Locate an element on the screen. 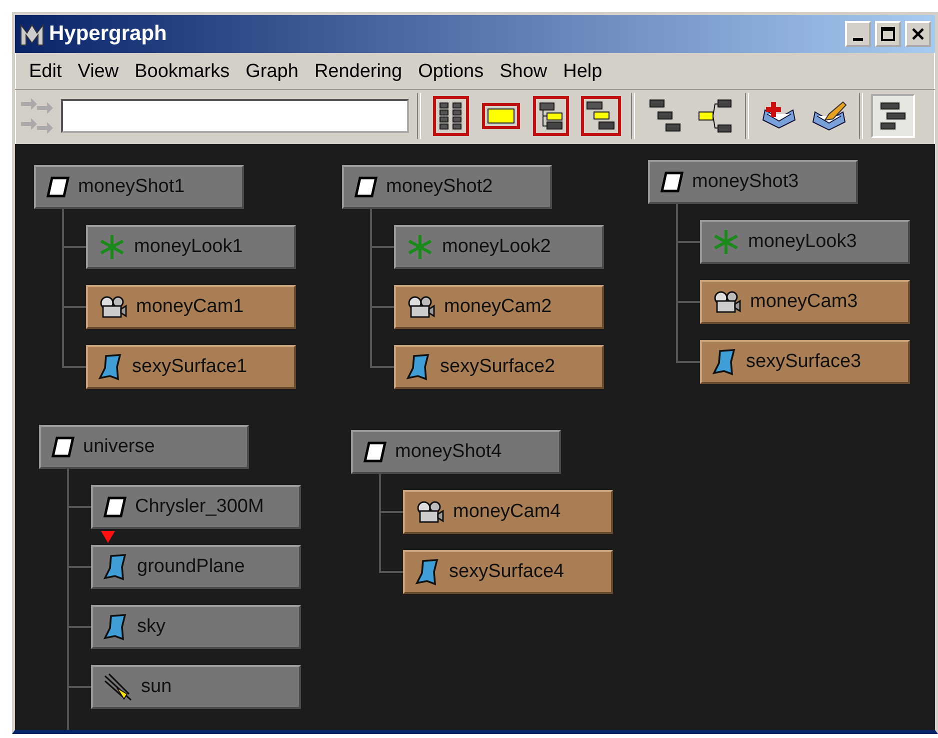  node-label: moneyLook1 is located at coordinates (188, 247).